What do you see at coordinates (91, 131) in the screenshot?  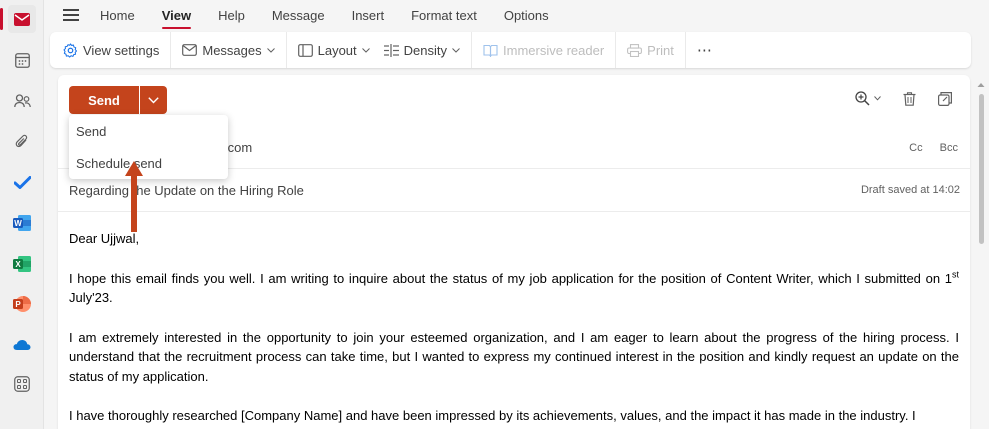 I see `menu-item-send: Send` at bounding box center [91, 131].